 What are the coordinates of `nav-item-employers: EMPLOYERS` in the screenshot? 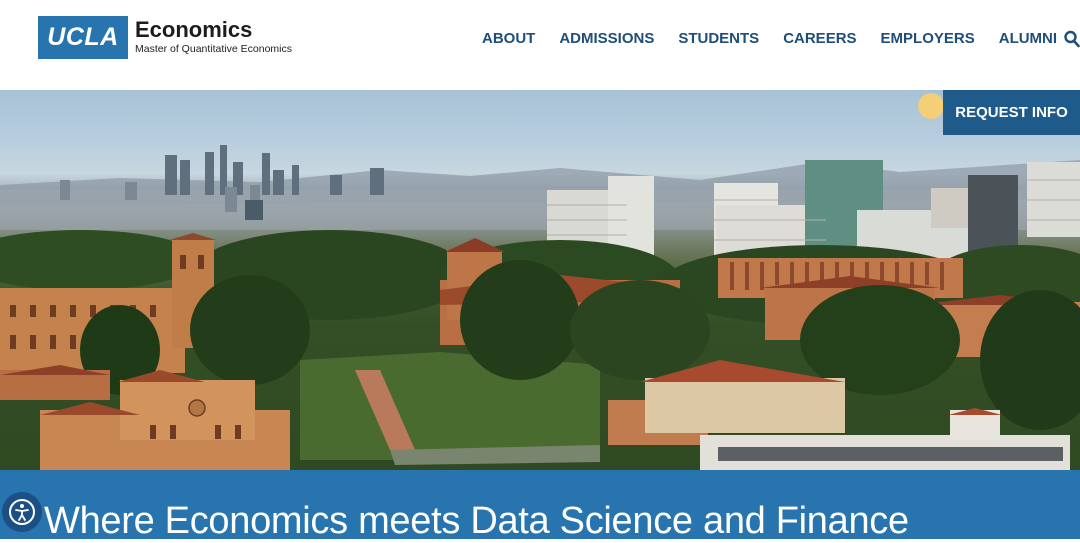 It's located at (928, 38).